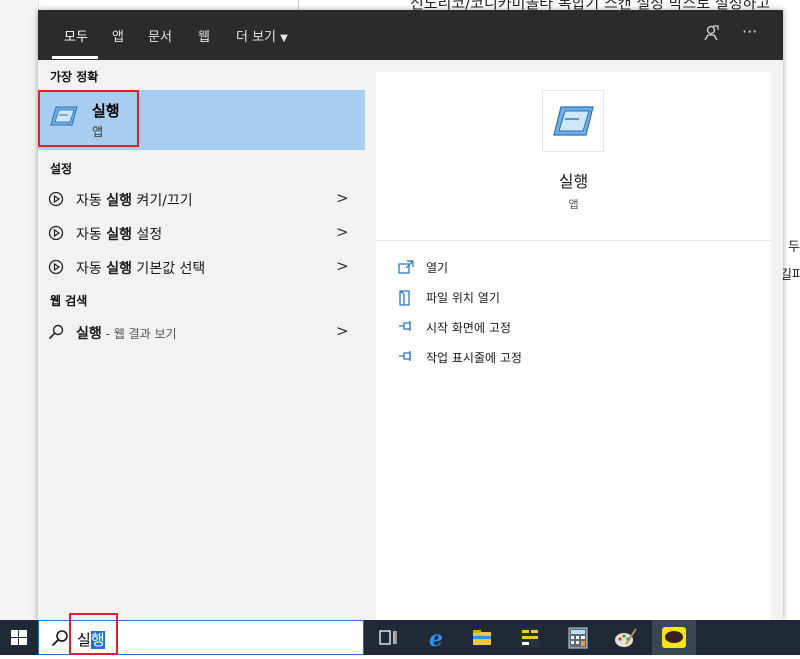 This screenshot has height=659, width=800. What do you see at coordinates (201, 233) in the screenshot?
I see `settings-item-autoplay-settings: 자동 실행 설정 >` at bounding box center [201, 233].